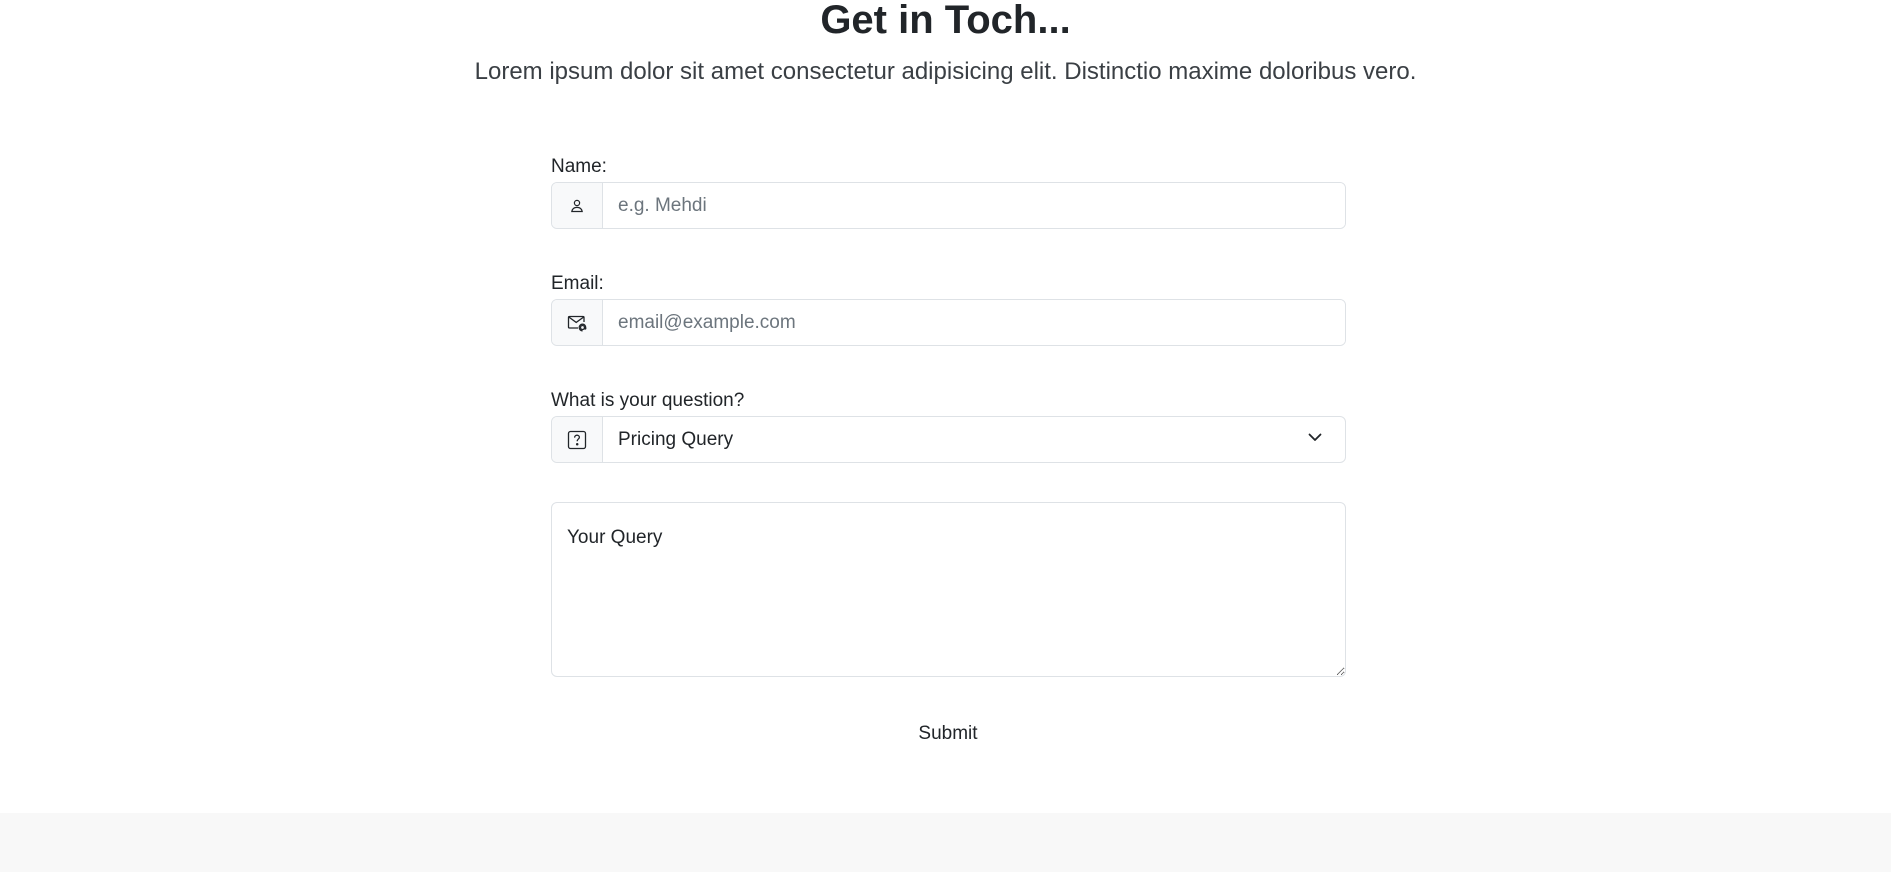 This screenshot has width=1891, height=872. I want to click on name-label: Name:, so click(579, 166).